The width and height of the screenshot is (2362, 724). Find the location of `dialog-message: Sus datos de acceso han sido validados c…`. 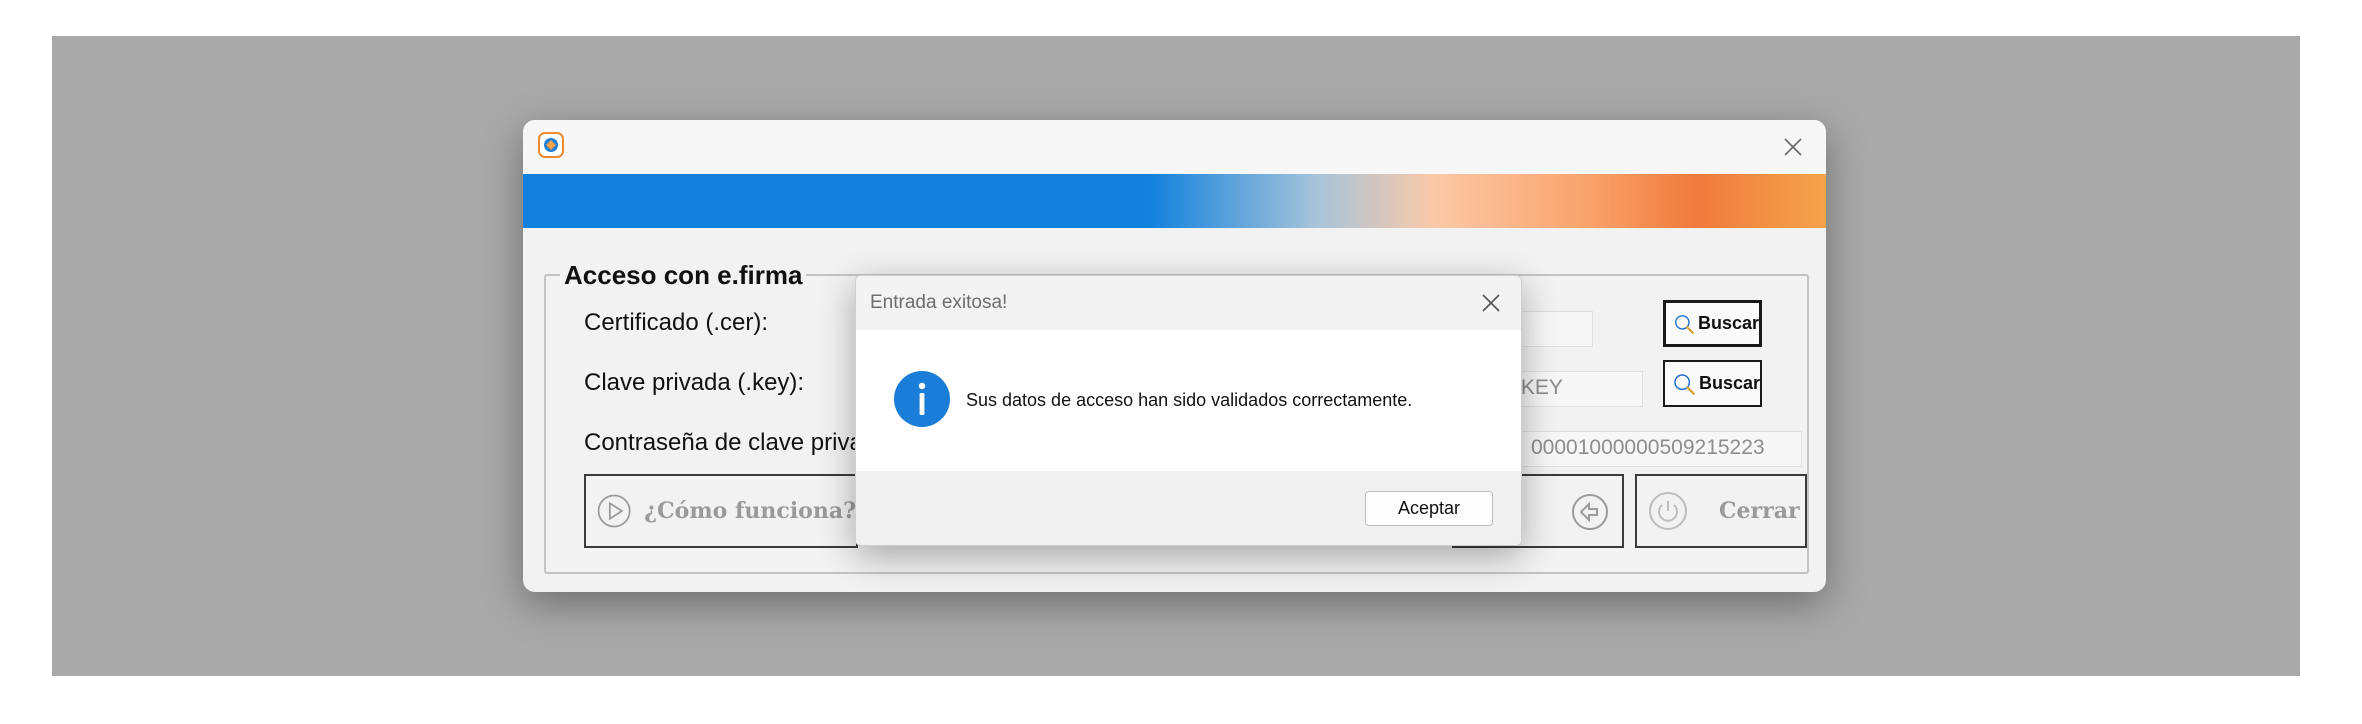

dialog-message: Sus datos de acceso han sido validados c… is located at coordinates (1189, 400).